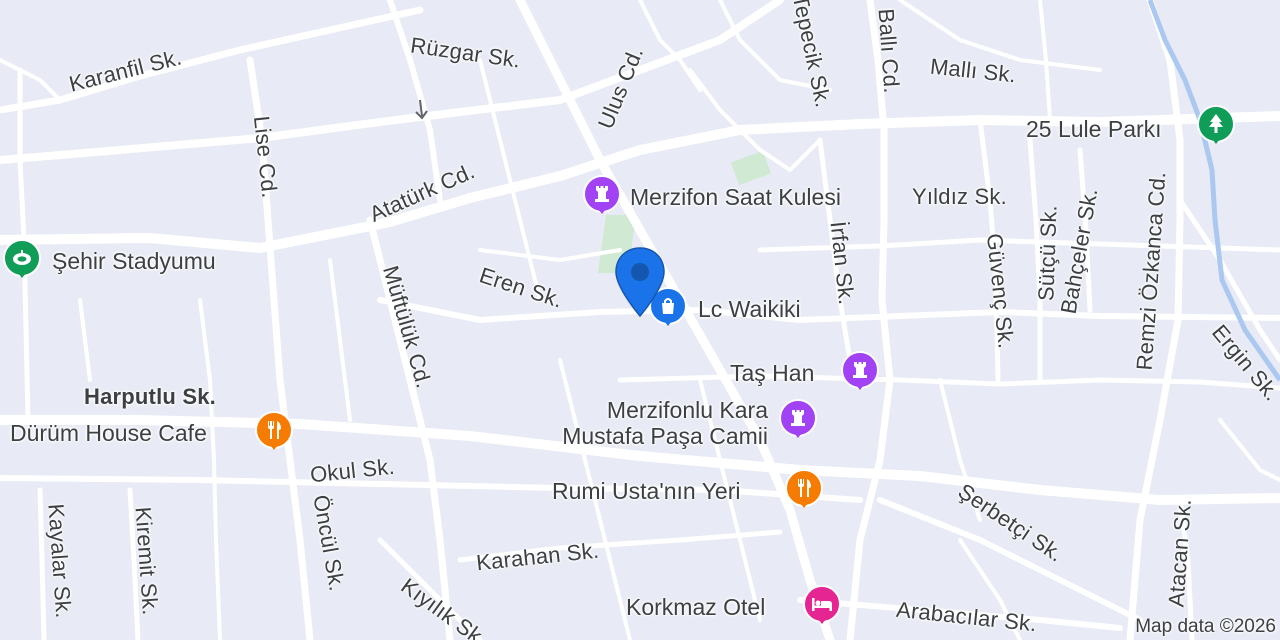 Image resolution: width=1280 pixels, height=640 pixels. What do you see at coordinates (1047, 253) in the screenshot?
I see `street-label-sutcu: Sütçü Sk.` at bounding box center [1047, 253].